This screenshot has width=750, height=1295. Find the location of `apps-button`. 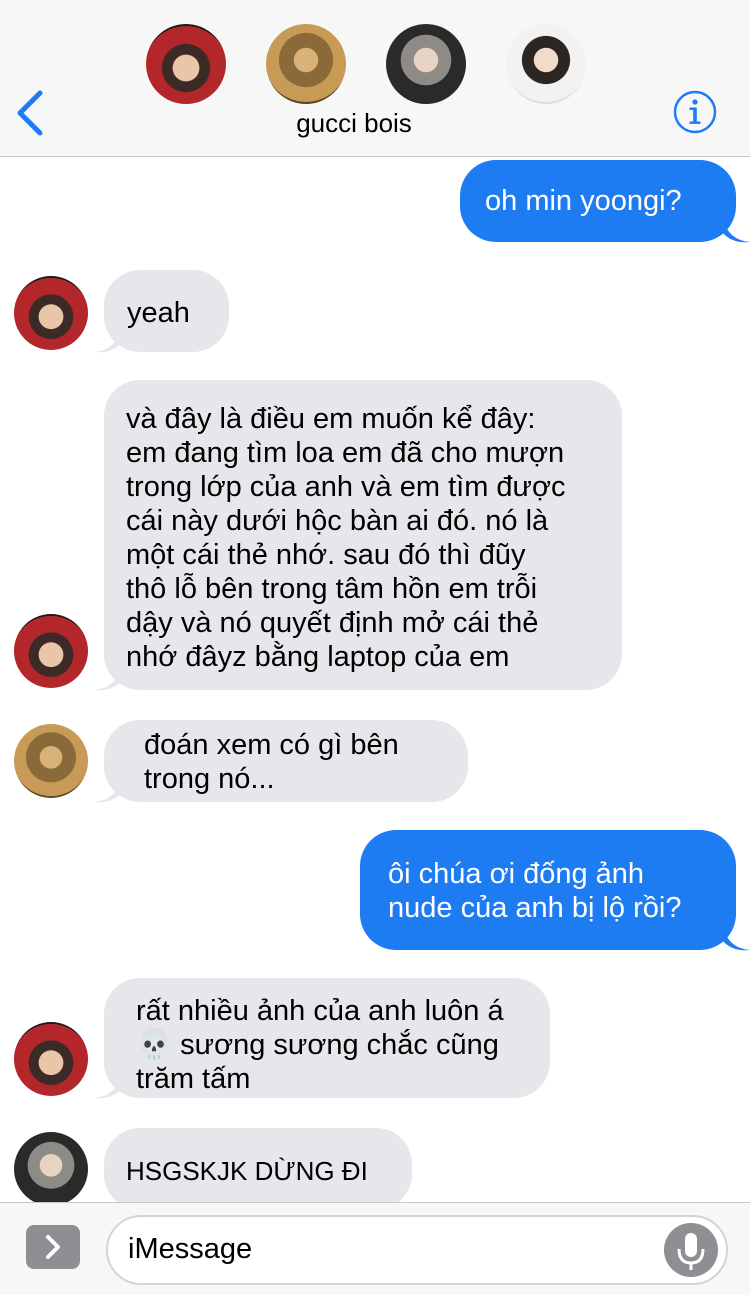

apps-button is located at coordinates (53, 1247).